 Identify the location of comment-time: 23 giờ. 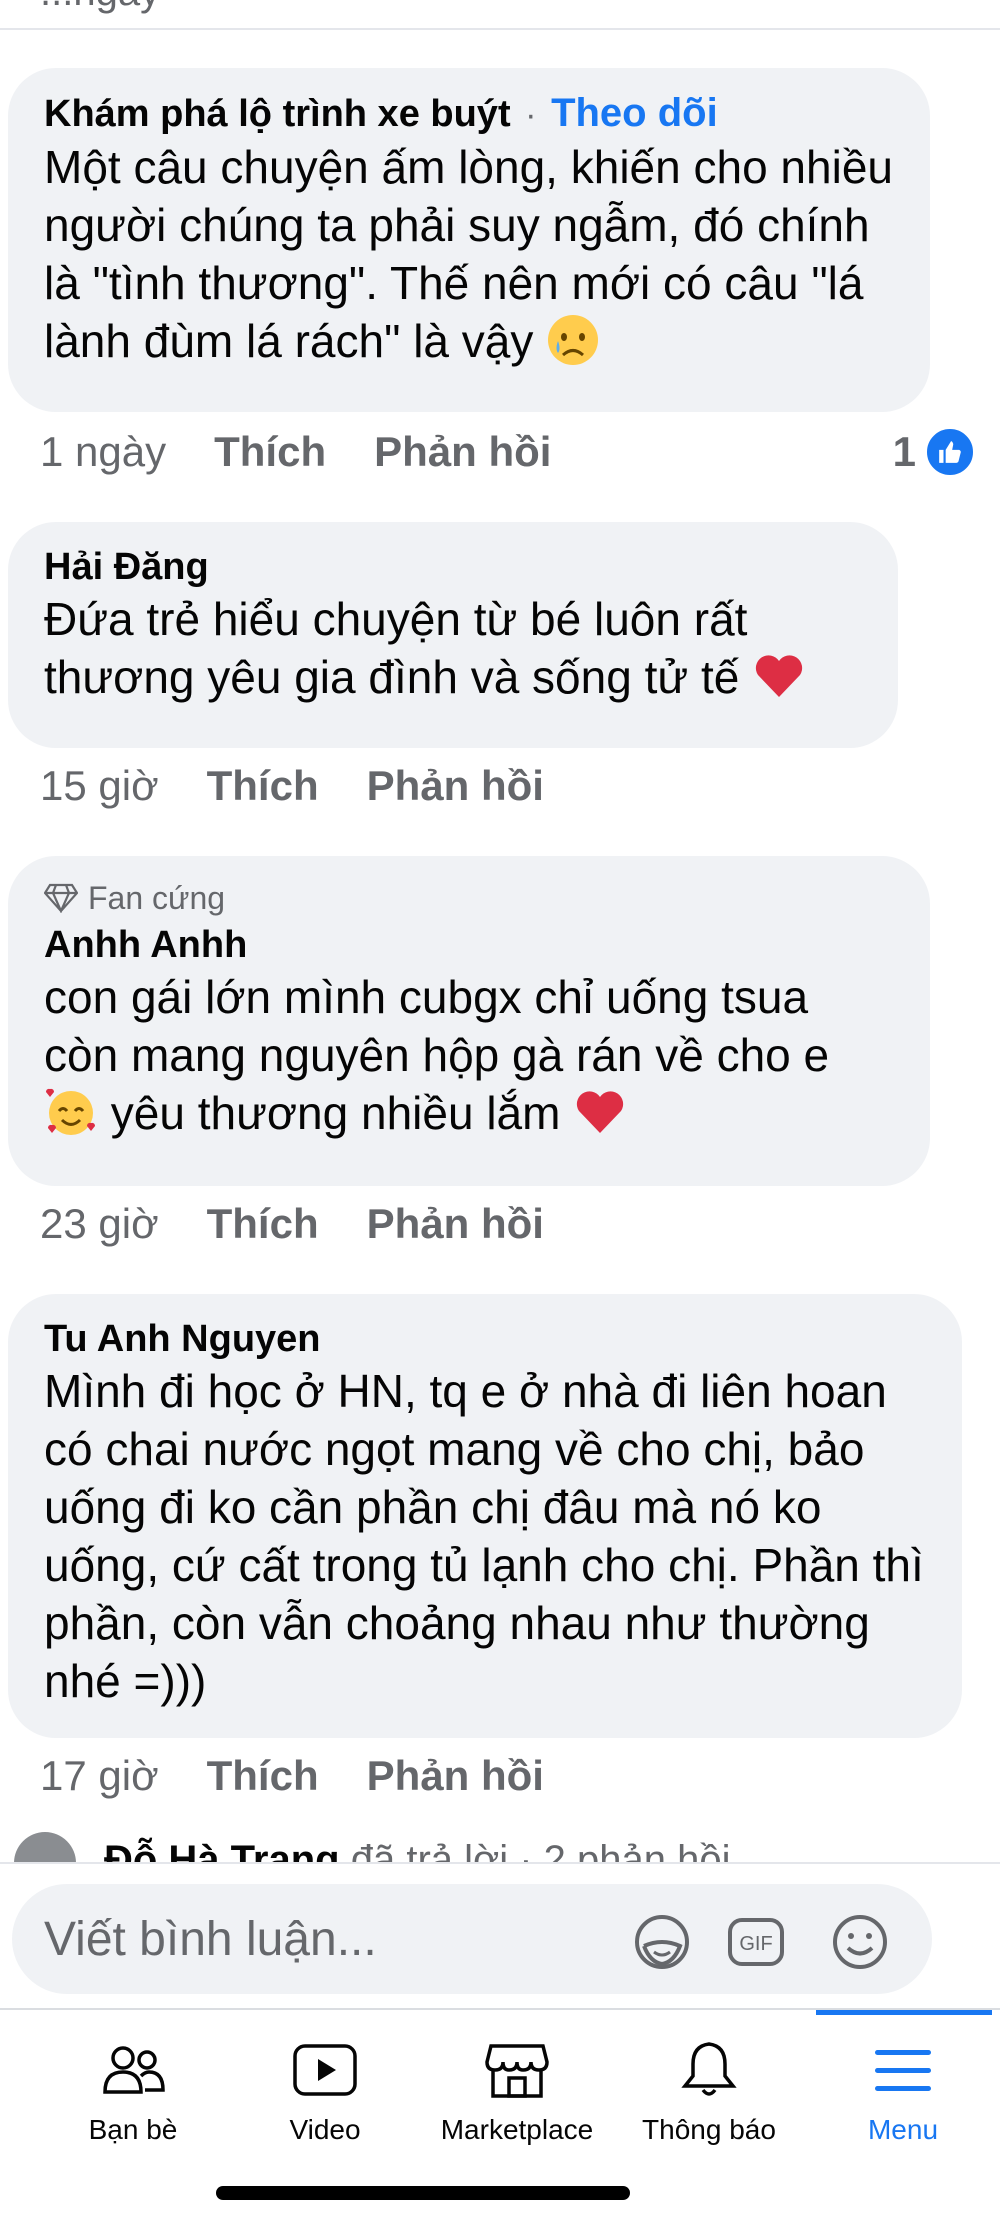
(99, 1224).